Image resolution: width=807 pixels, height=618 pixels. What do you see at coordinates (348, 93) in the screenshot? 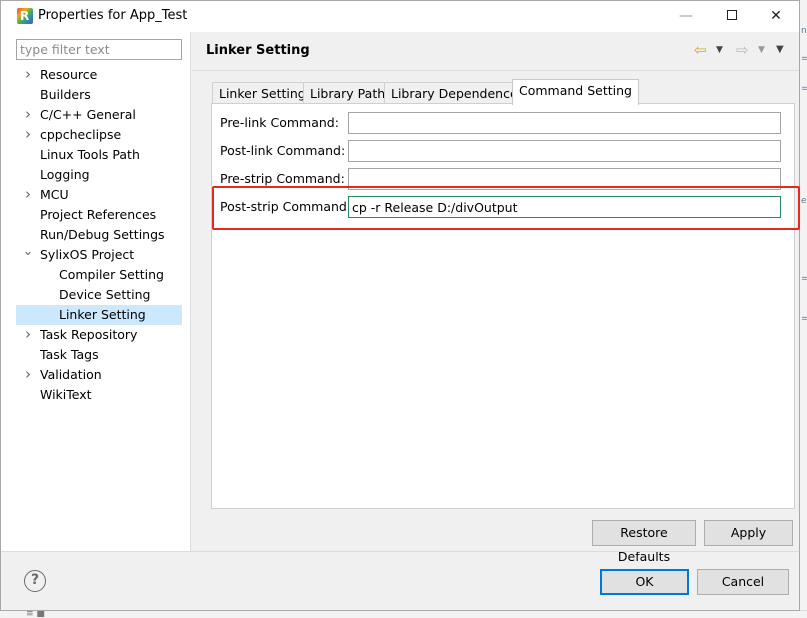
I see `tab-library-path: Library Path` at bounding box center [348, 93].